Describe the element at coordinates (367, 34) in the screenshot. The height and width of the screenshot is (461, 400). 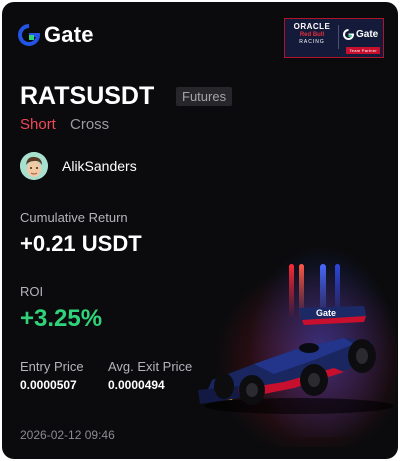
I see `sponsor-brand-name: Gate` at that location.